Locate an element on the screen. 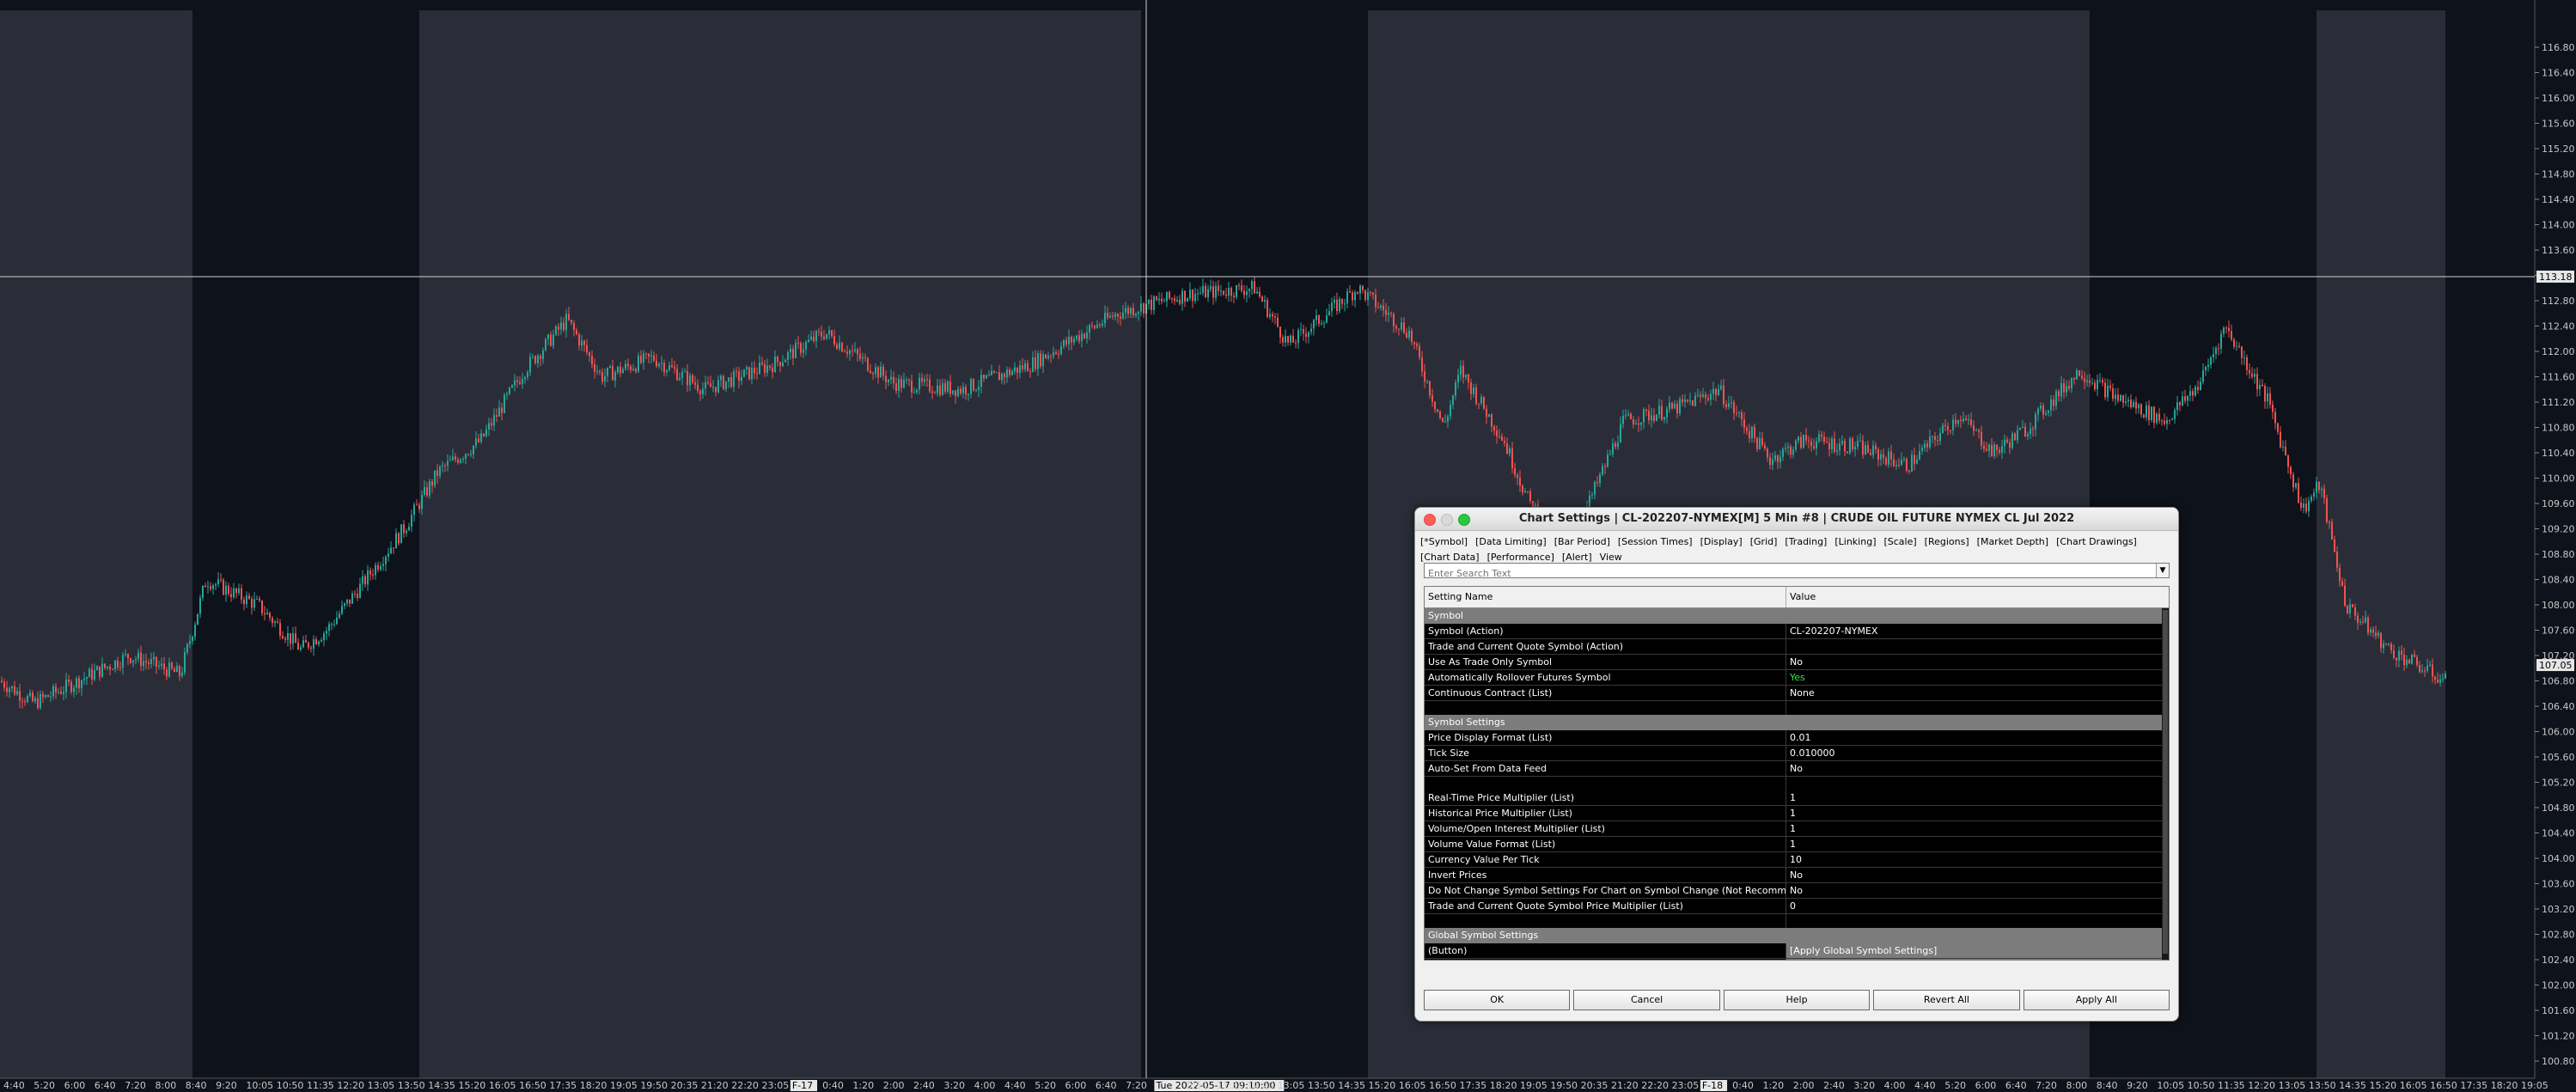 The width and height of the screenshot is (2576, 1092). setting-value: CL-202207-NYMEX is located at coordinates (1974, 631).